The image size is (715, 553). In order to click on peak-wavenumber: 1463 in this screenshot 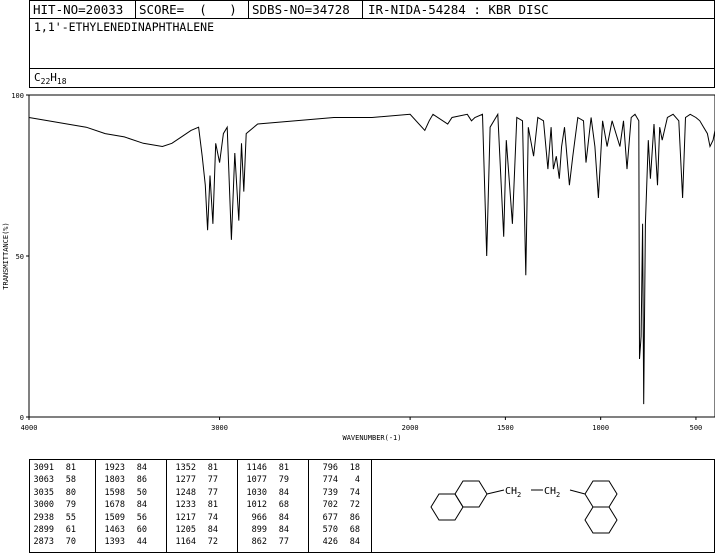, I will do `click(114, 529)`.